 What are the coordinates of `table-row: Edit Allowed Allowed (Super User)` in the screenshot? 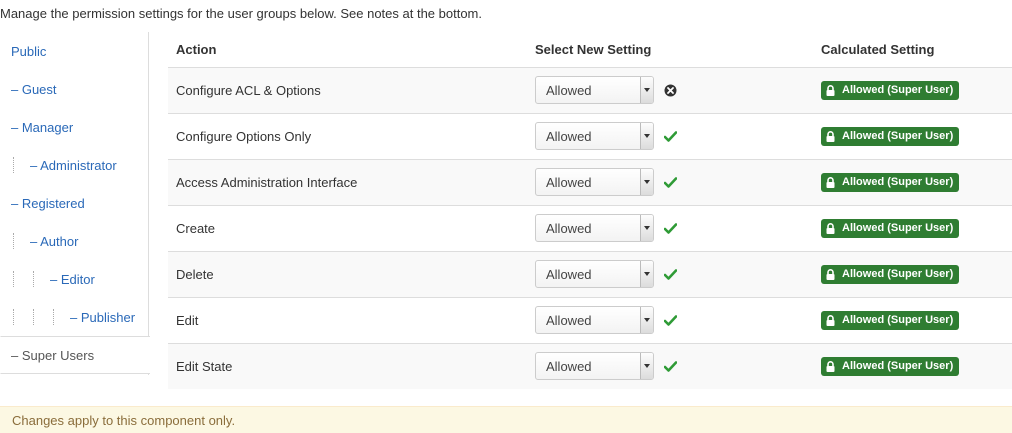 It's located at (590, 320).